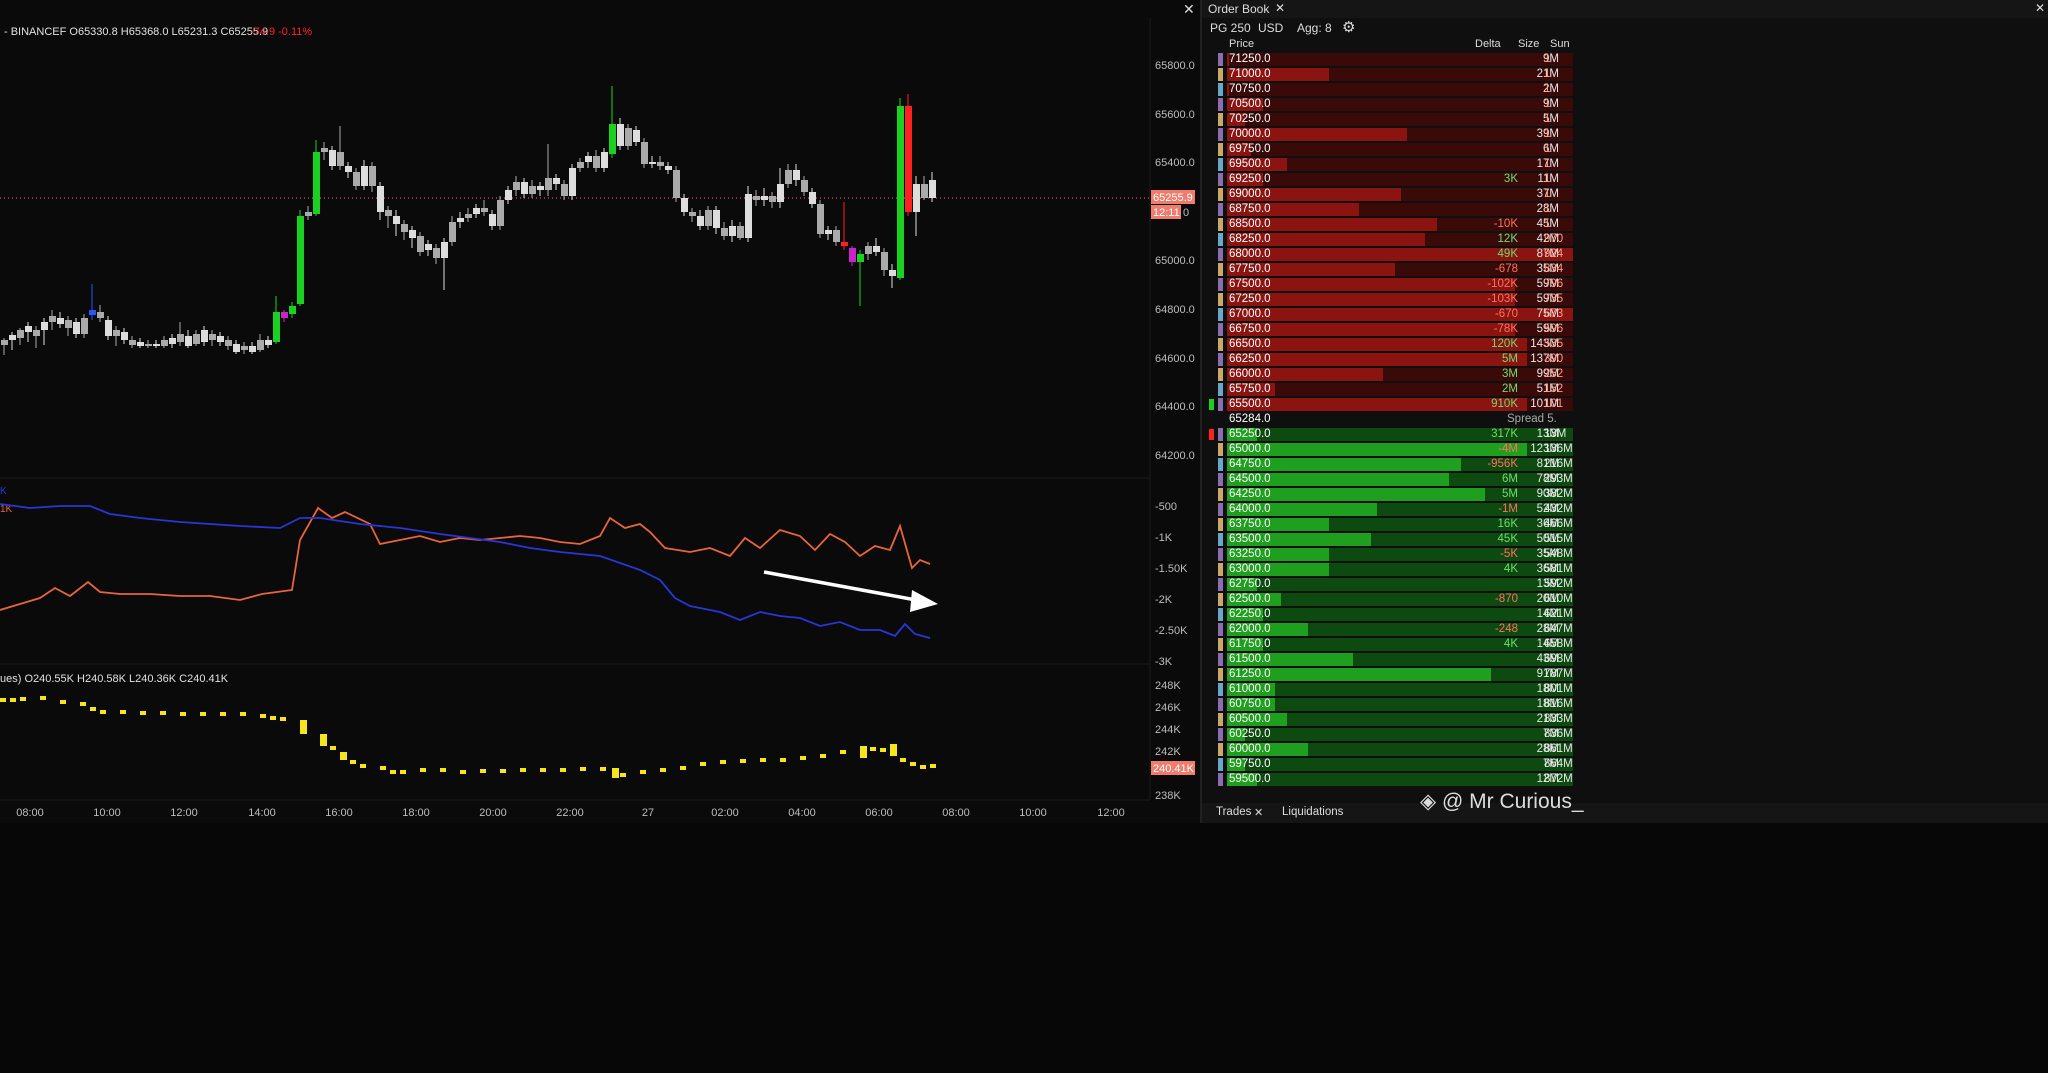 Image resolution: width=2048 pixels, height=1073 pixels. What do you see at coordinates (1625, 584) in the screenshot?
I see `order-book-row: 62750.0 13M 592M` at bounding box center [1625, 584].